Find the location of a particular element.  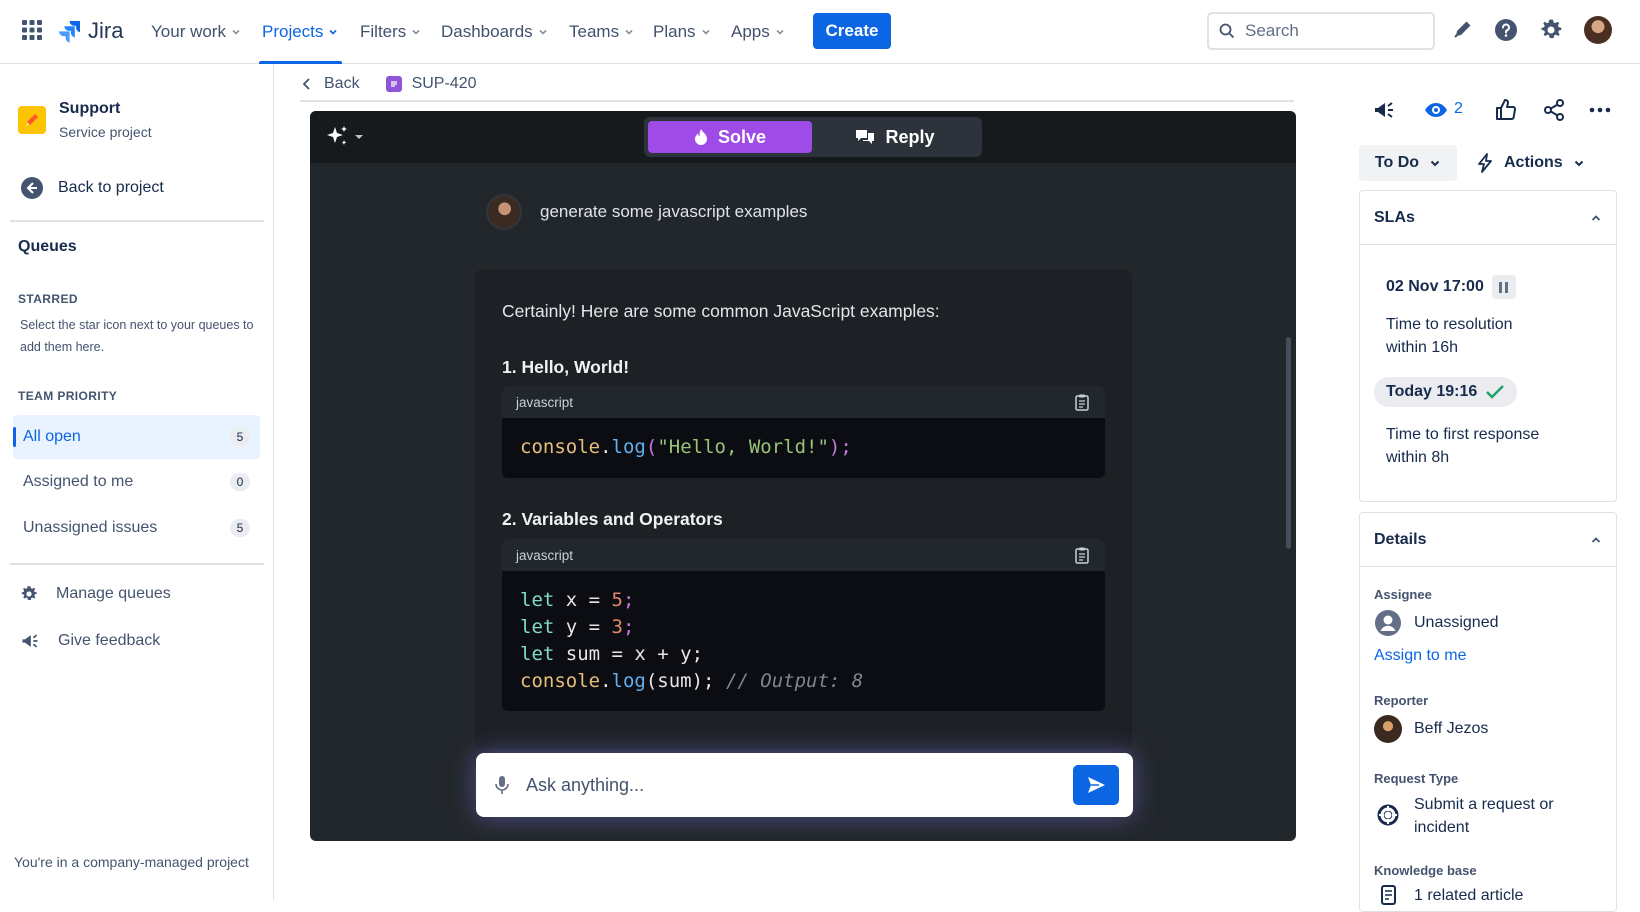

notifications-icon is located at coordinates (1462, 30).